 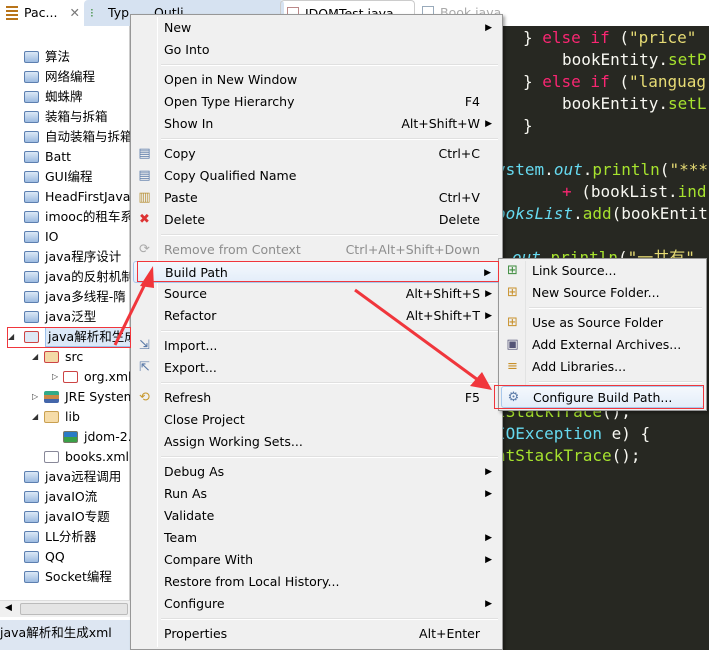 What do you see at coordinates (302, 328) in the screenshot?
I see `annotation-arrows` at bounding box center [302, 328].